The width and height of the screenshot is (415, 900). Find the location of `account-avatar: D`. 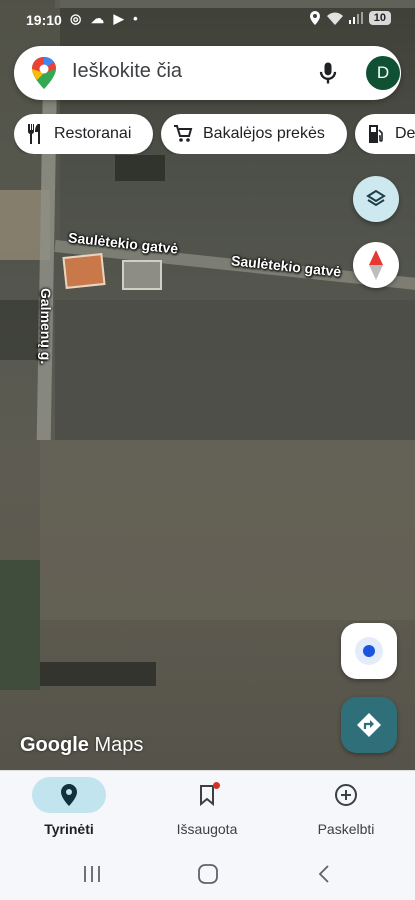

account-avatar: D is located at coordinates (383, 73).